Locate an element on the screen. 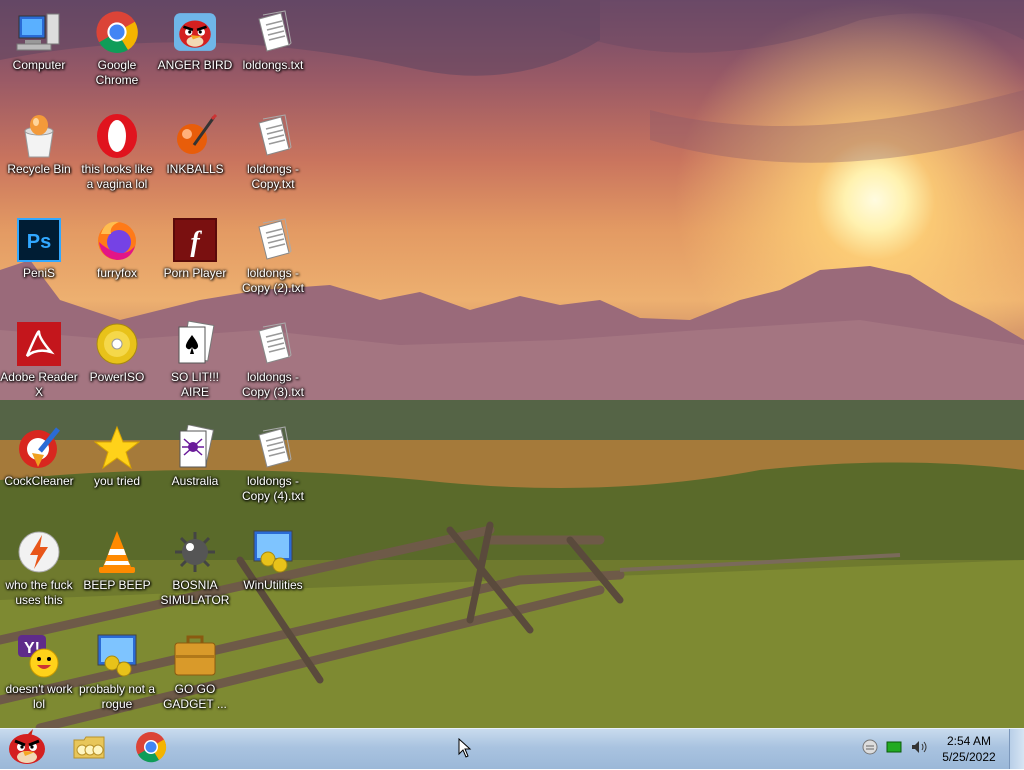  desktop-icon-label: PowerISO is located at coordinates (117, 377).